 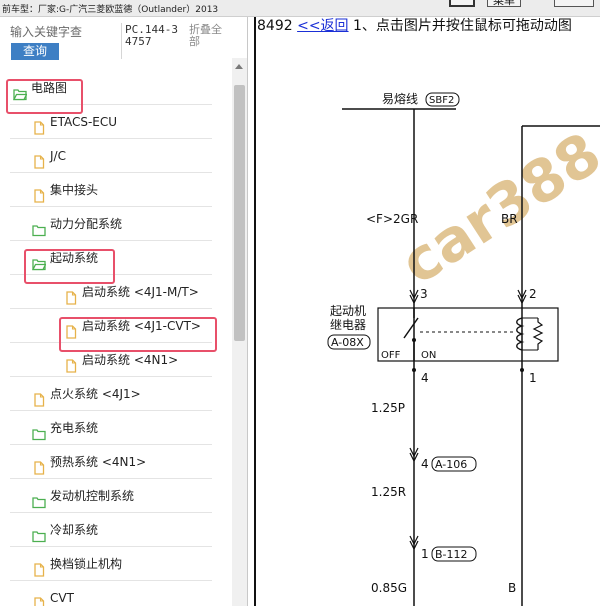 What do you see at coordinates (239, 66) in the screenshot?
I see `scroll-up-arrow-icon` at bounding box center [239, 66].